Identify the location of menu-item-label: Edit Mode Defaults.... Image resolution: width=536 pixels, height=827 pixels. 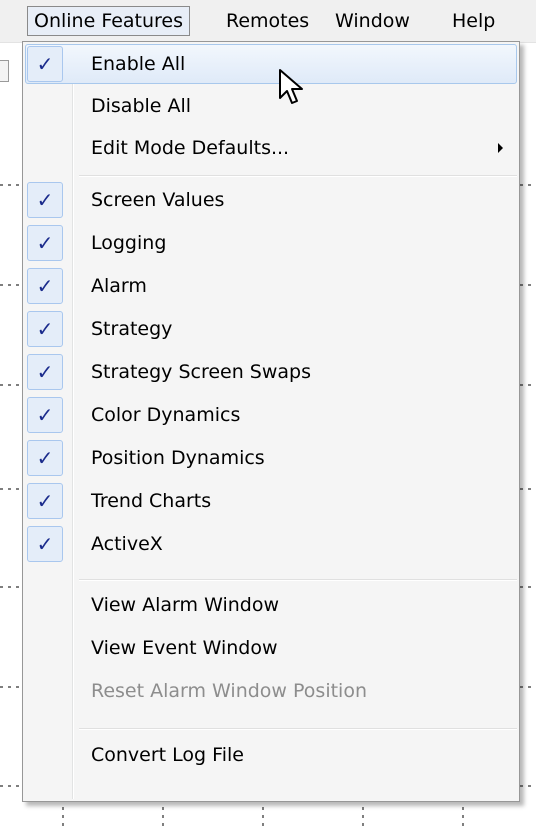
(190, 148).